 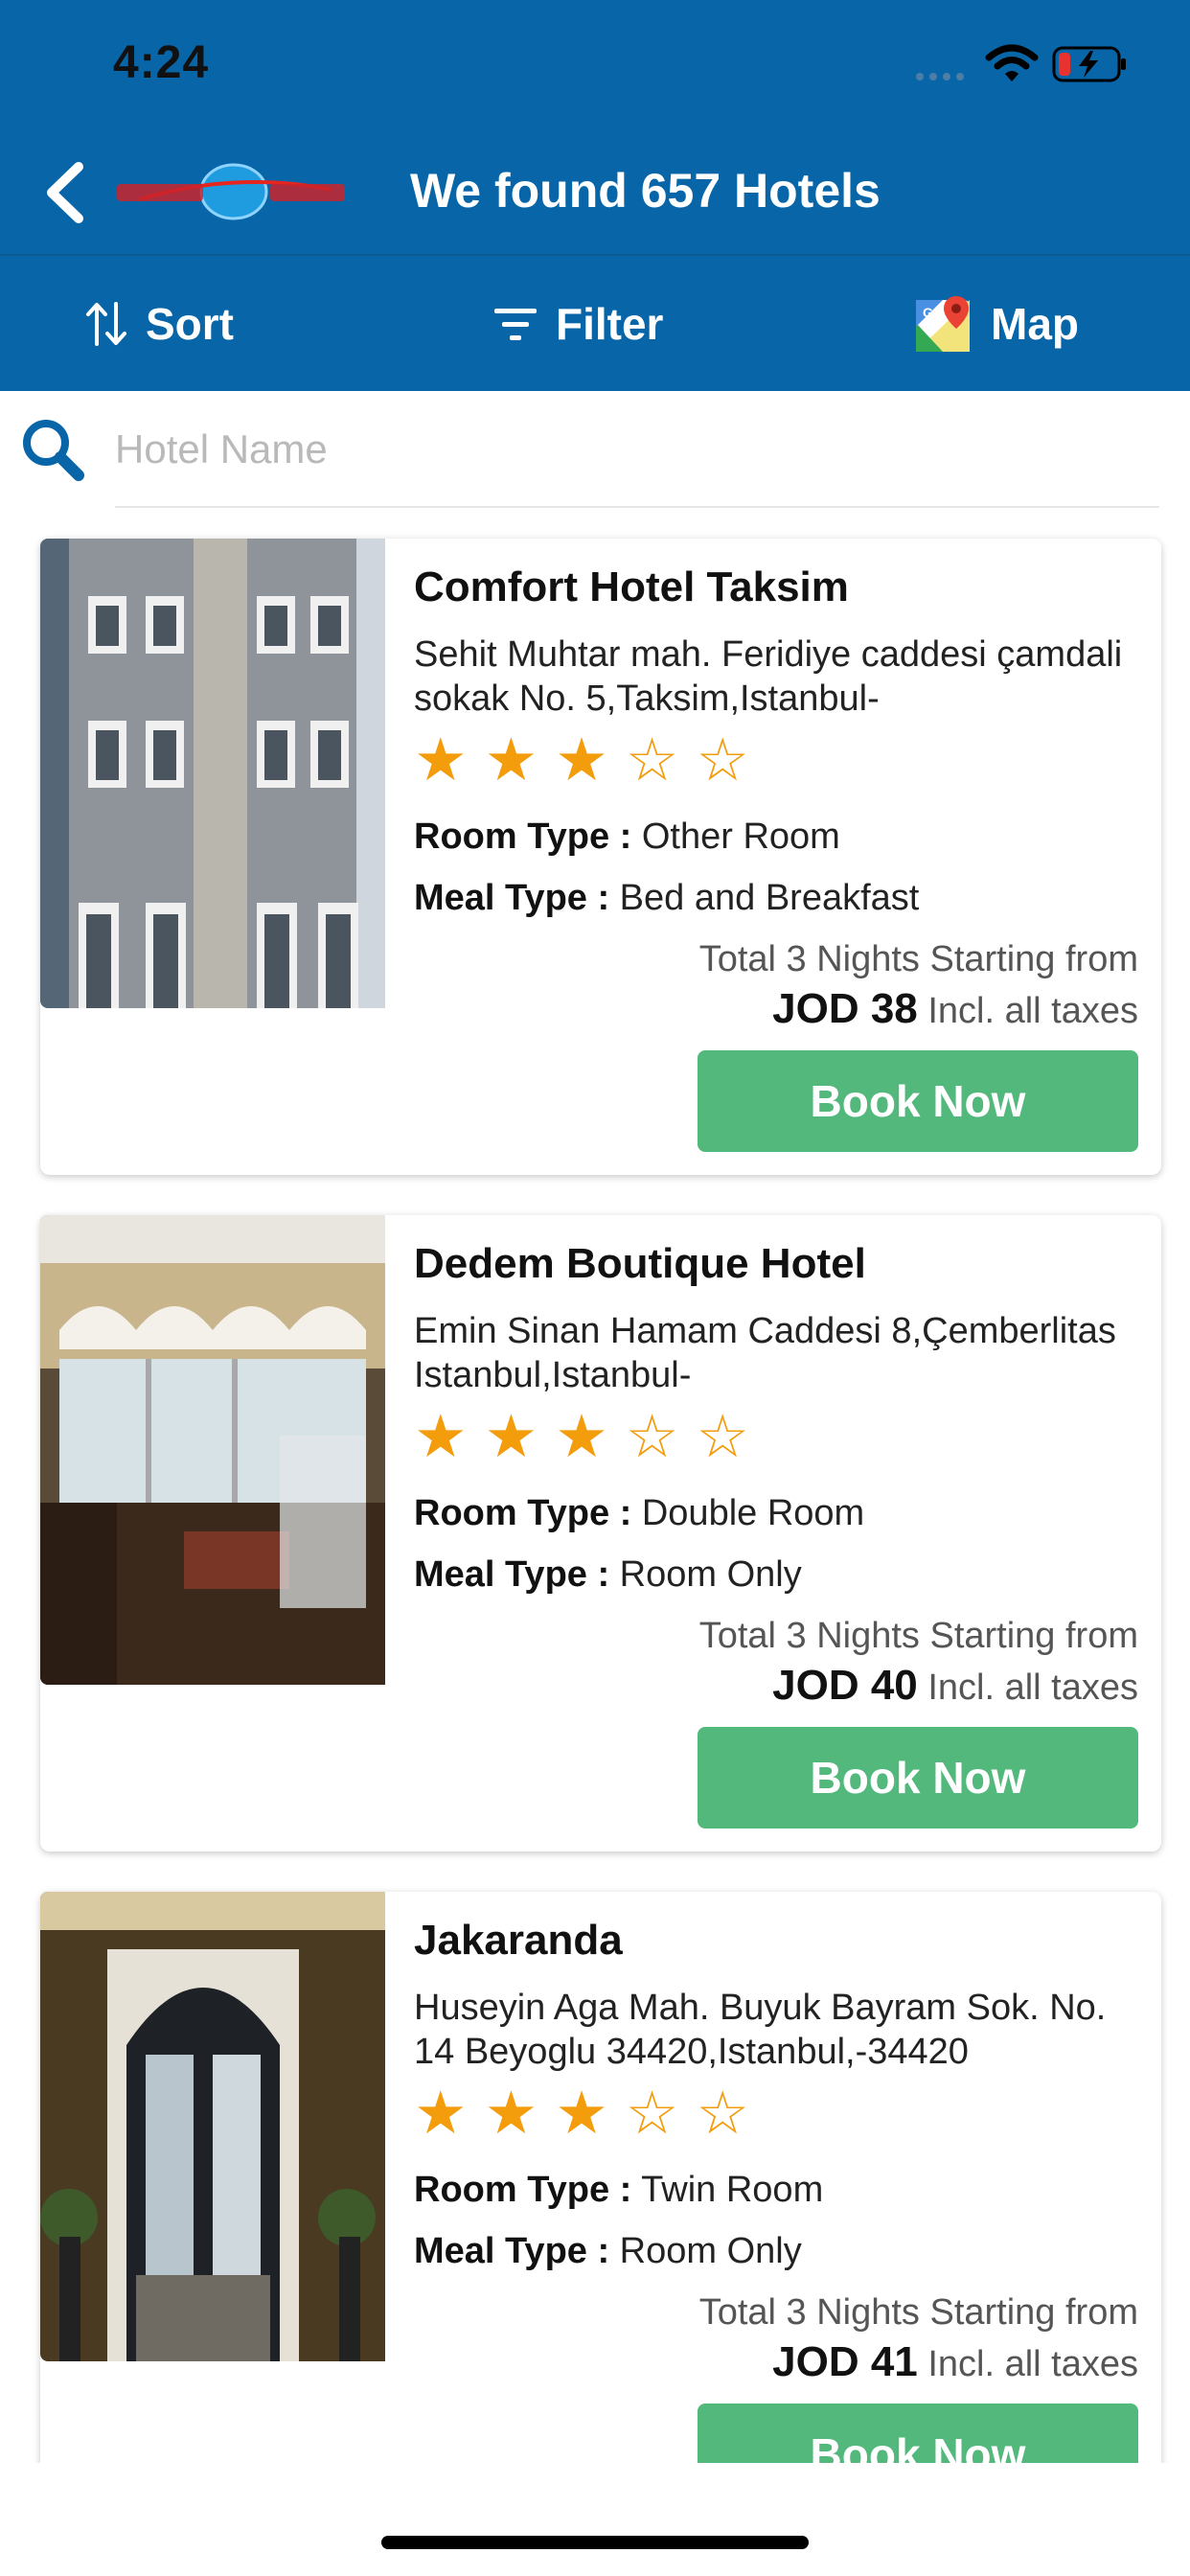 What do you see at coordinates (595, 2542) in the screenshot?
I see `home-indicator` at bounding box center [595, 2542].